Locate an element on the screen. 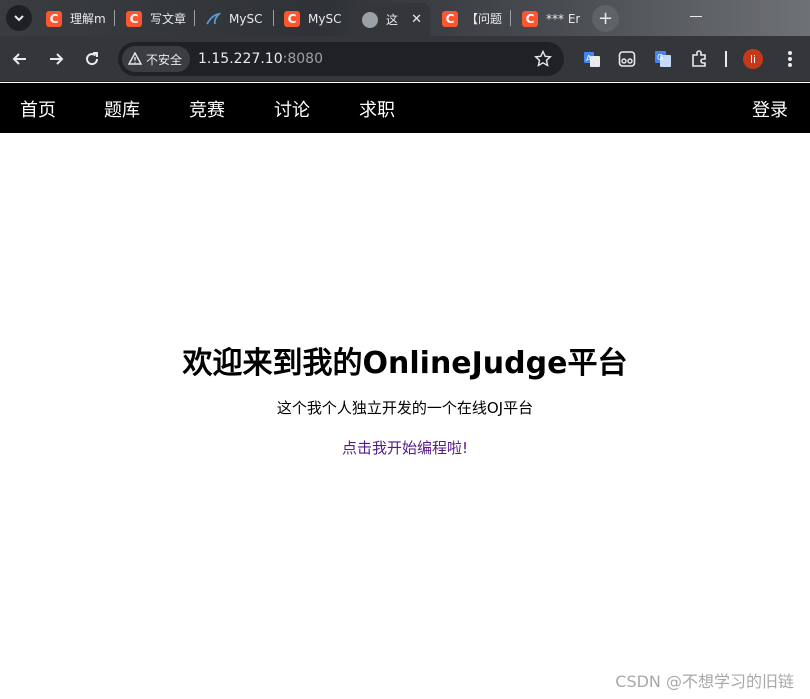  url-port: :8080 is located at coordinates (302, 59).